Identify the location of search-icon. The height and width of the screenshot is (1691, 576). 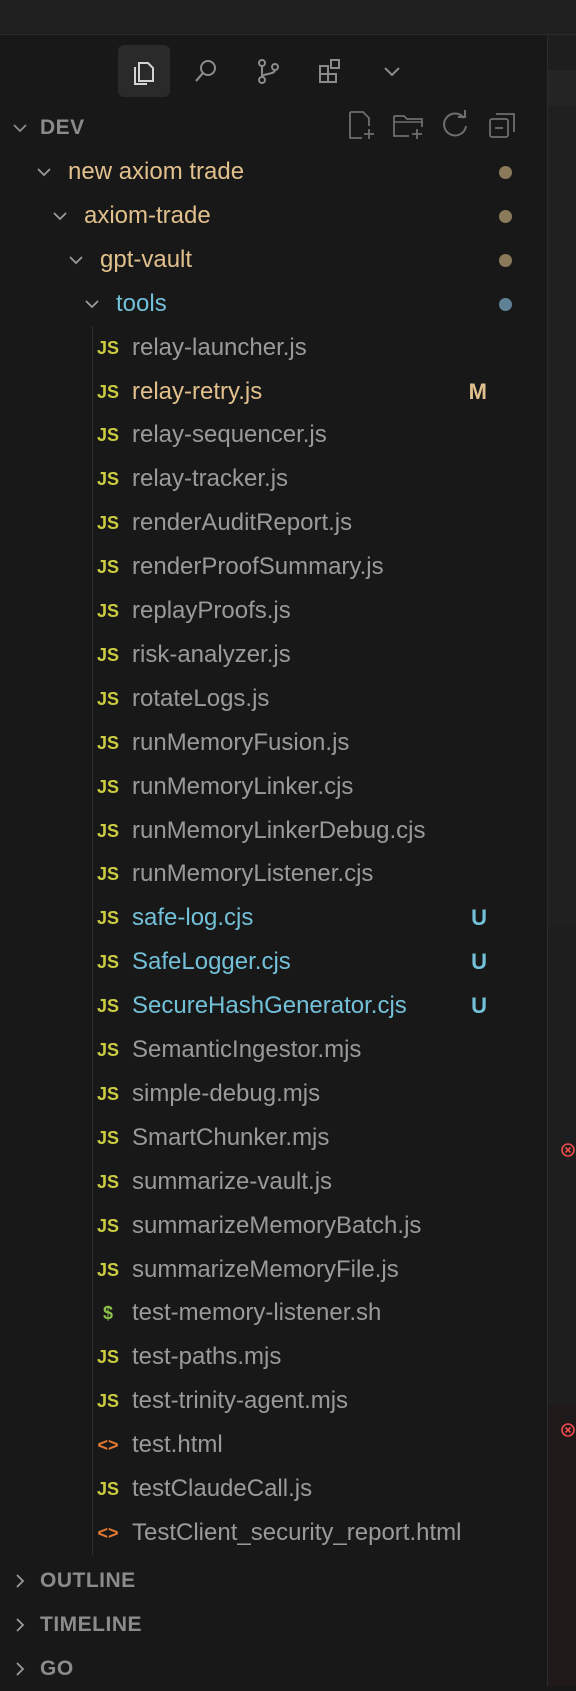
(205, 71).